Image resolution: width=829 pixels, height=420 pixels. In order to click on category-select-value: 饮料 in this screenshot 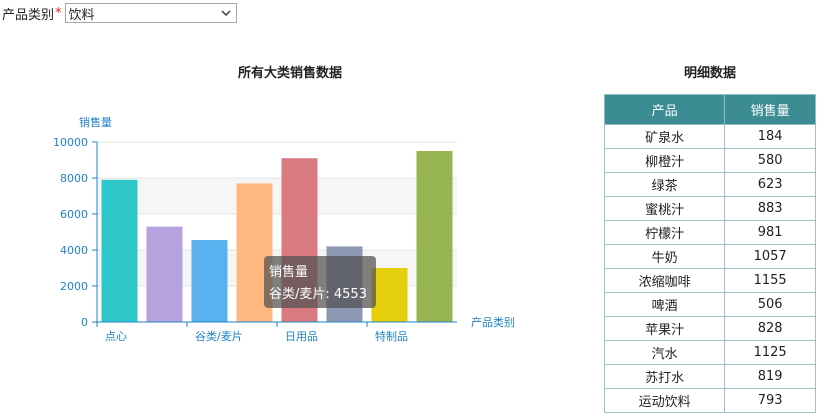, I will do `click(81, 15)`.